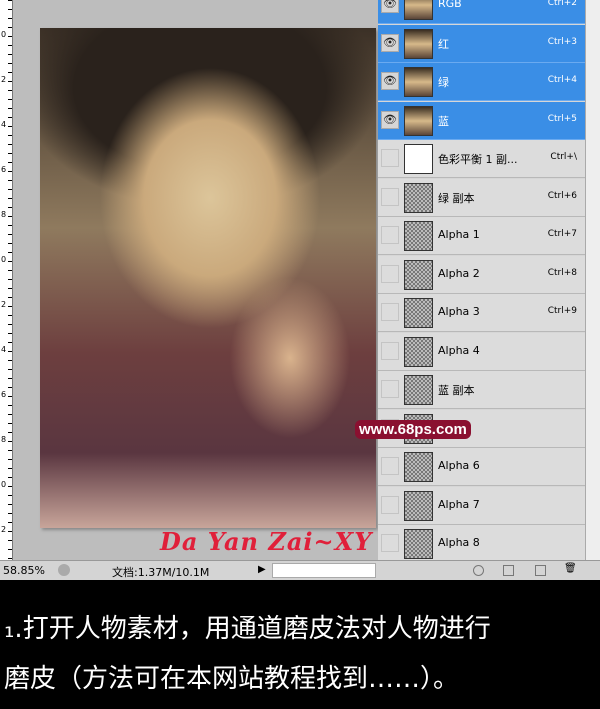 Image resolution: width=600 pixels, height=709 pixels. What do you see at coordinates (481, 313) in the screenshot?
I see `channel-row: Alpha 3 Ctrl+9` at bounding box center [481, 313].